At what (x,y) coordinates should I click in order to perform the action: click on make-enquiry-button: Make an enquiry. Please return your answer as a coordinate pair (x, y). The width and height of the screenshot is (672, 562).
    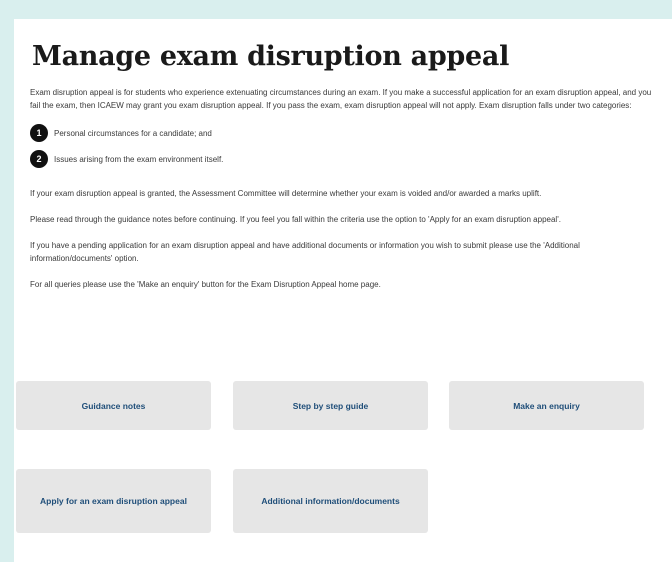
    Looking at the image, I should click on (546, 405).